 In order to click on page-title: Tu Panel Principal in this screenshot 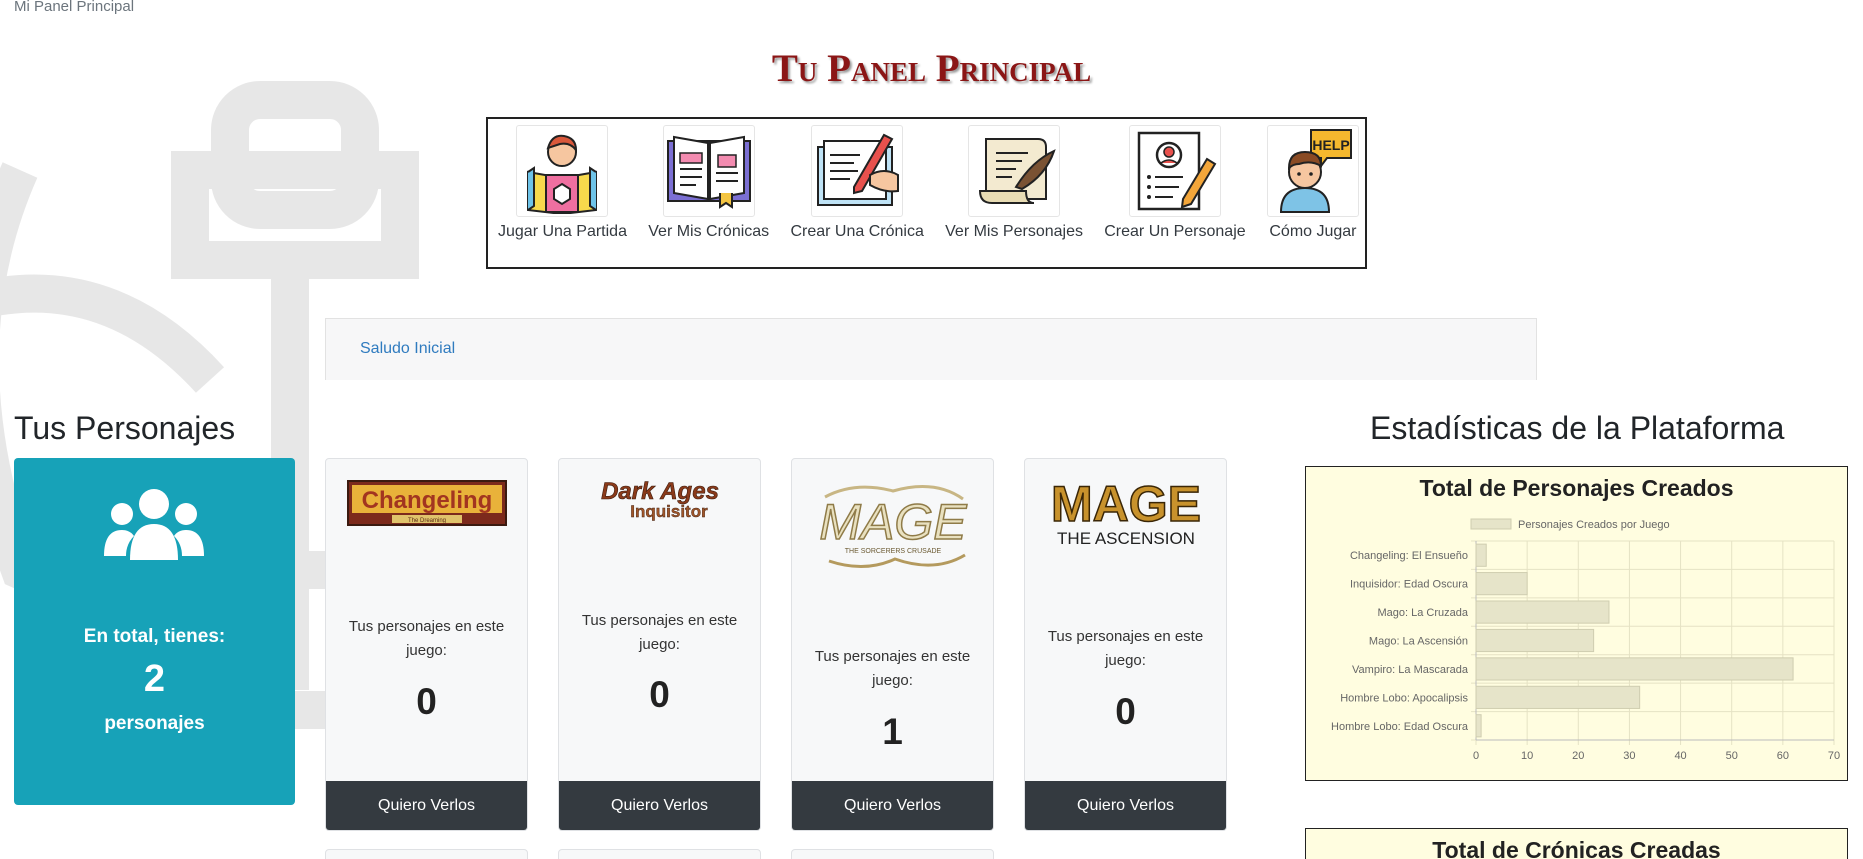, I will do `click(931, 68)`.